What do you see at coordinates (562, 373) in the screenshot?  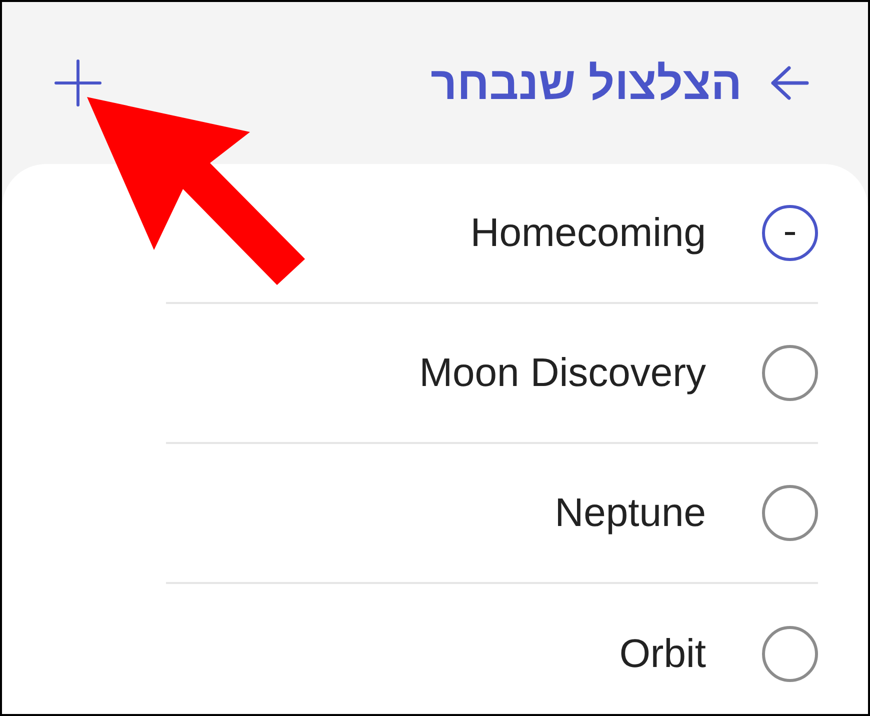 I see `ringtone-name: Moon Discovery` at bounding box center [562, 373].